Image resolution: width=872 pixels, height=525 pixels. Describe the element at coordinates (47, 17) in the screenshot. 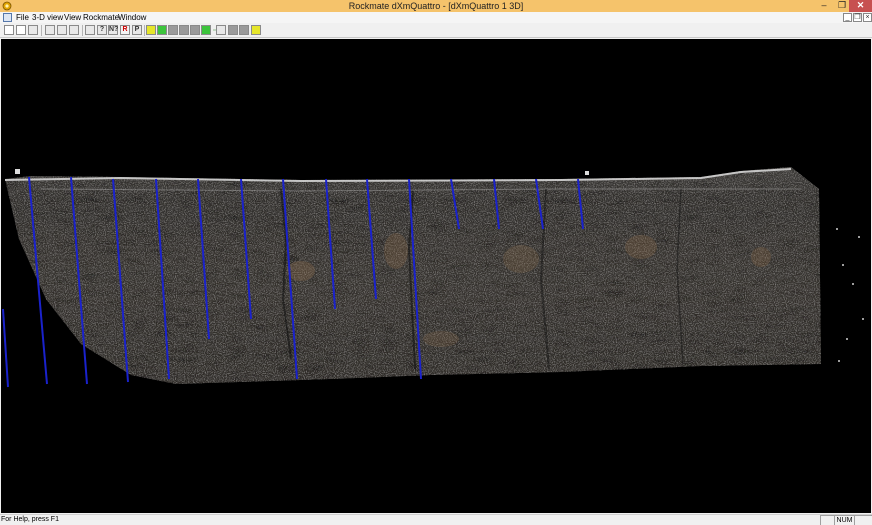

I see `menu-3d-view: 3-D view` at that location.